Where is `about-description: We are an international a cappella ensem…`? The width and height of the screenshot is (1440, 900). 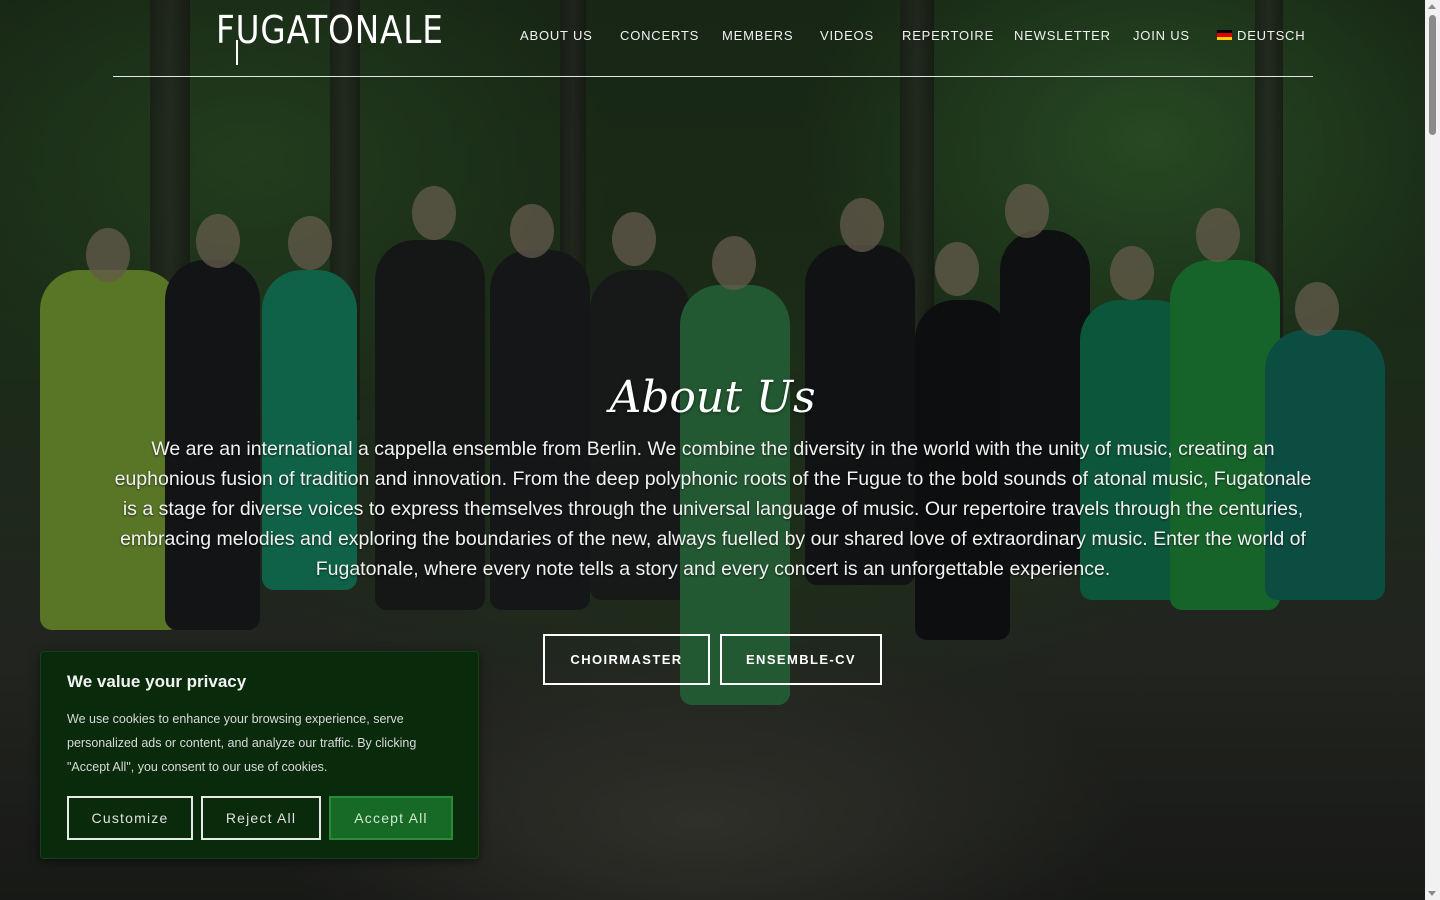 about-description: We are an international a cappella ensem… is located at coordinates (713, 509).